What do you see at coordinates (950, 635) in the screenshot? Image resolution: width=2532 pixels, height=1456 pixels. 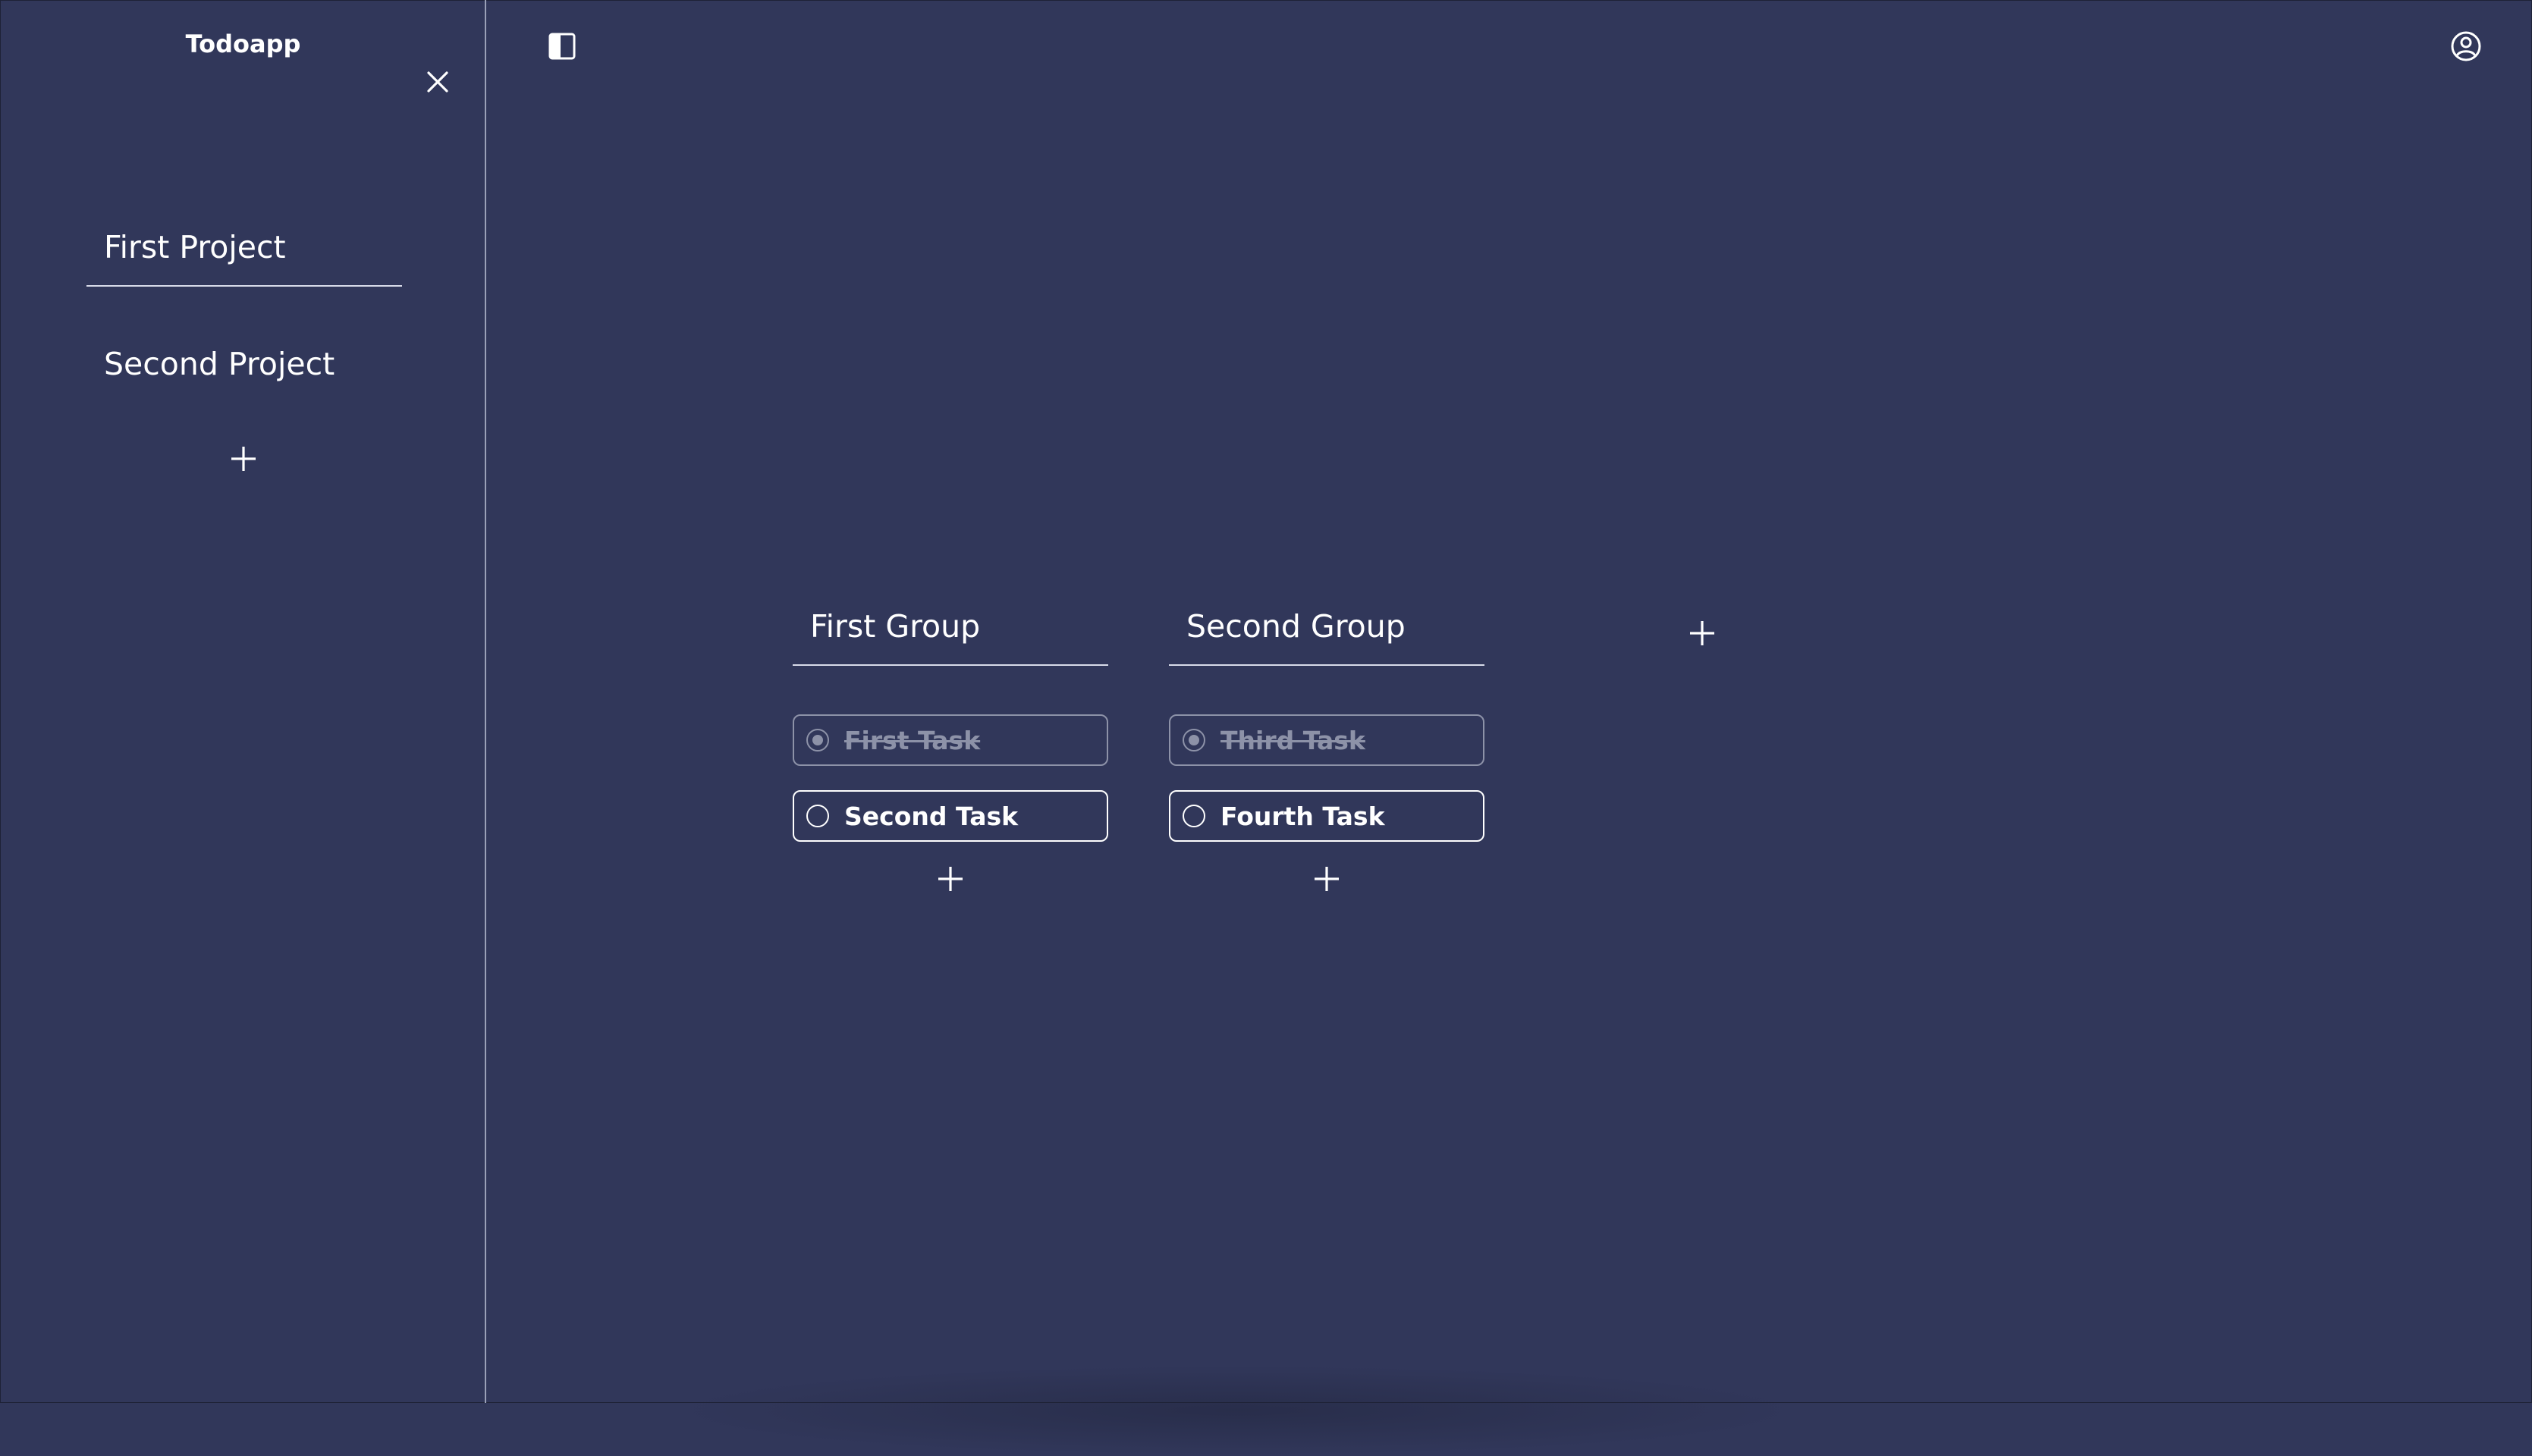 I see `group-title: First Group` at bounding box center [950, 635].